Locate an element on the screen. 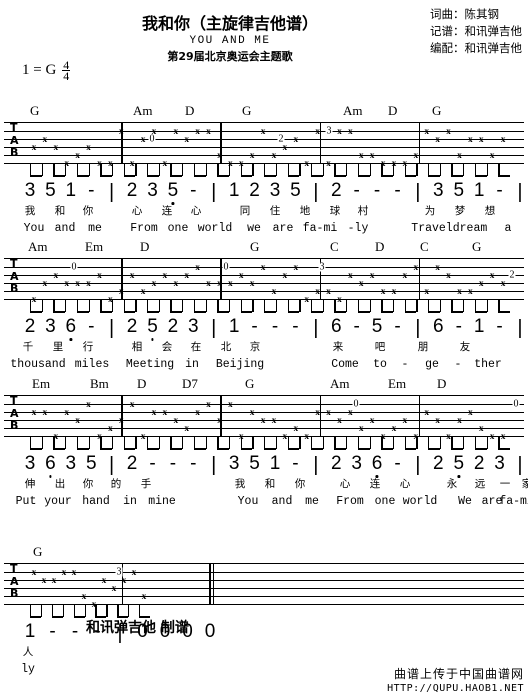 The height and width of the screenshot is (697, 528). lyric-syllable-cn: 朋 is located at coordinates (423, 347).